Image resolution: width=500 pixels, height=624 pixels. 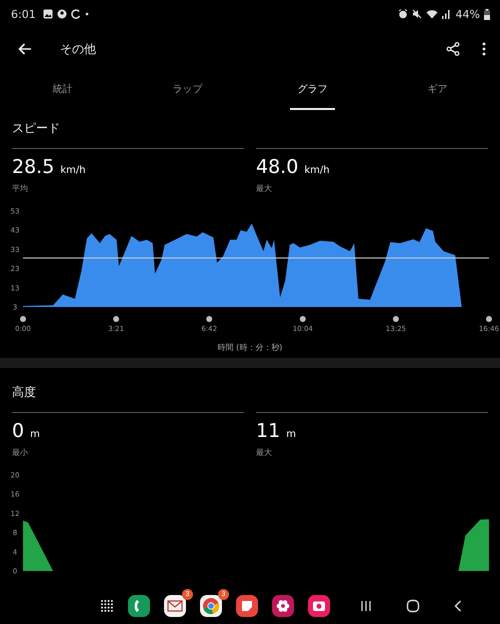 I want to click on battery-percent: 44%, so click(x=468, y=14).